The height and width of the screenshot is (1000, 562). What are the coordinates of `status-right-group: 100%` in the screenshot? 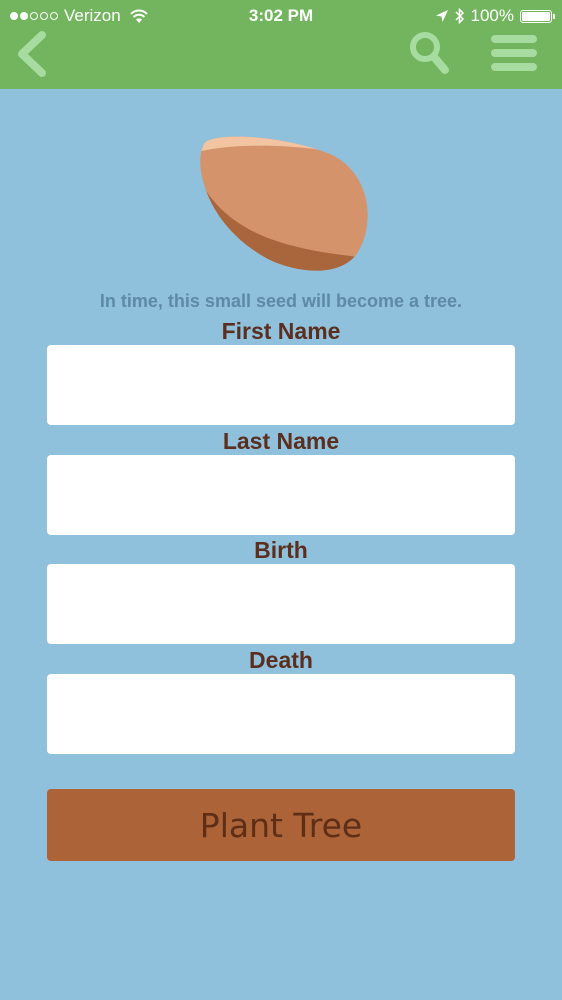 It's located at (495, 16).